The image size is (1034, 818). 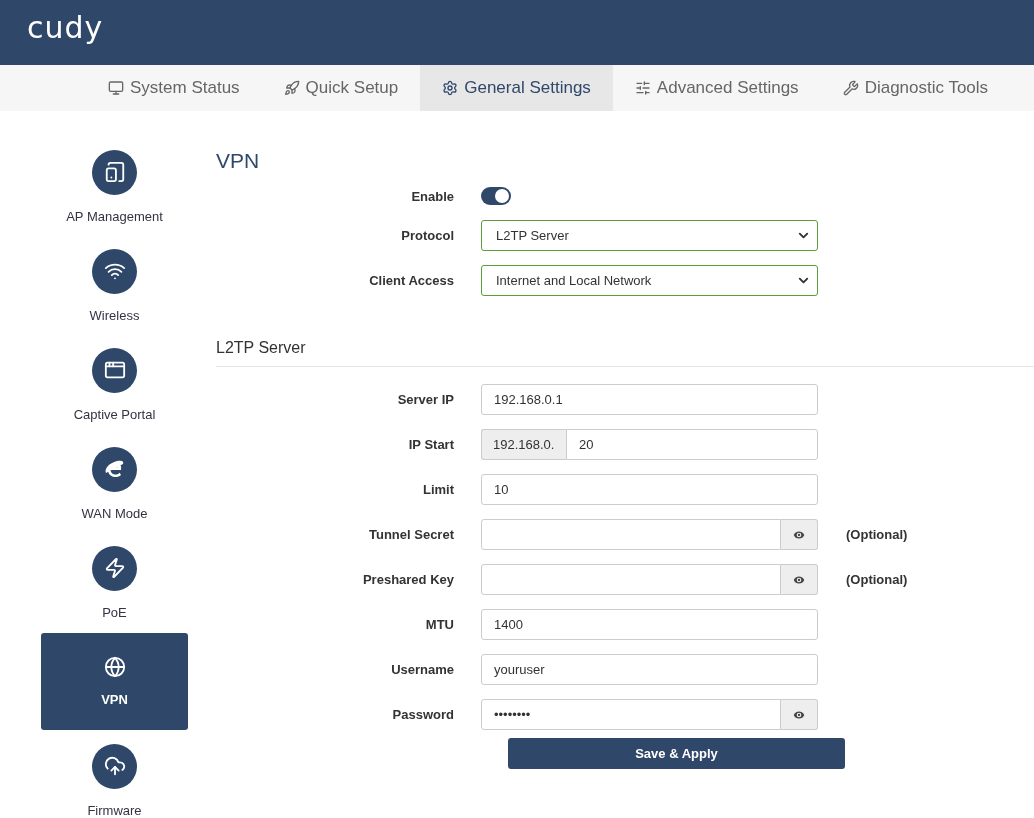 I want to click on wrench-icon, so click(x=850, y=88).